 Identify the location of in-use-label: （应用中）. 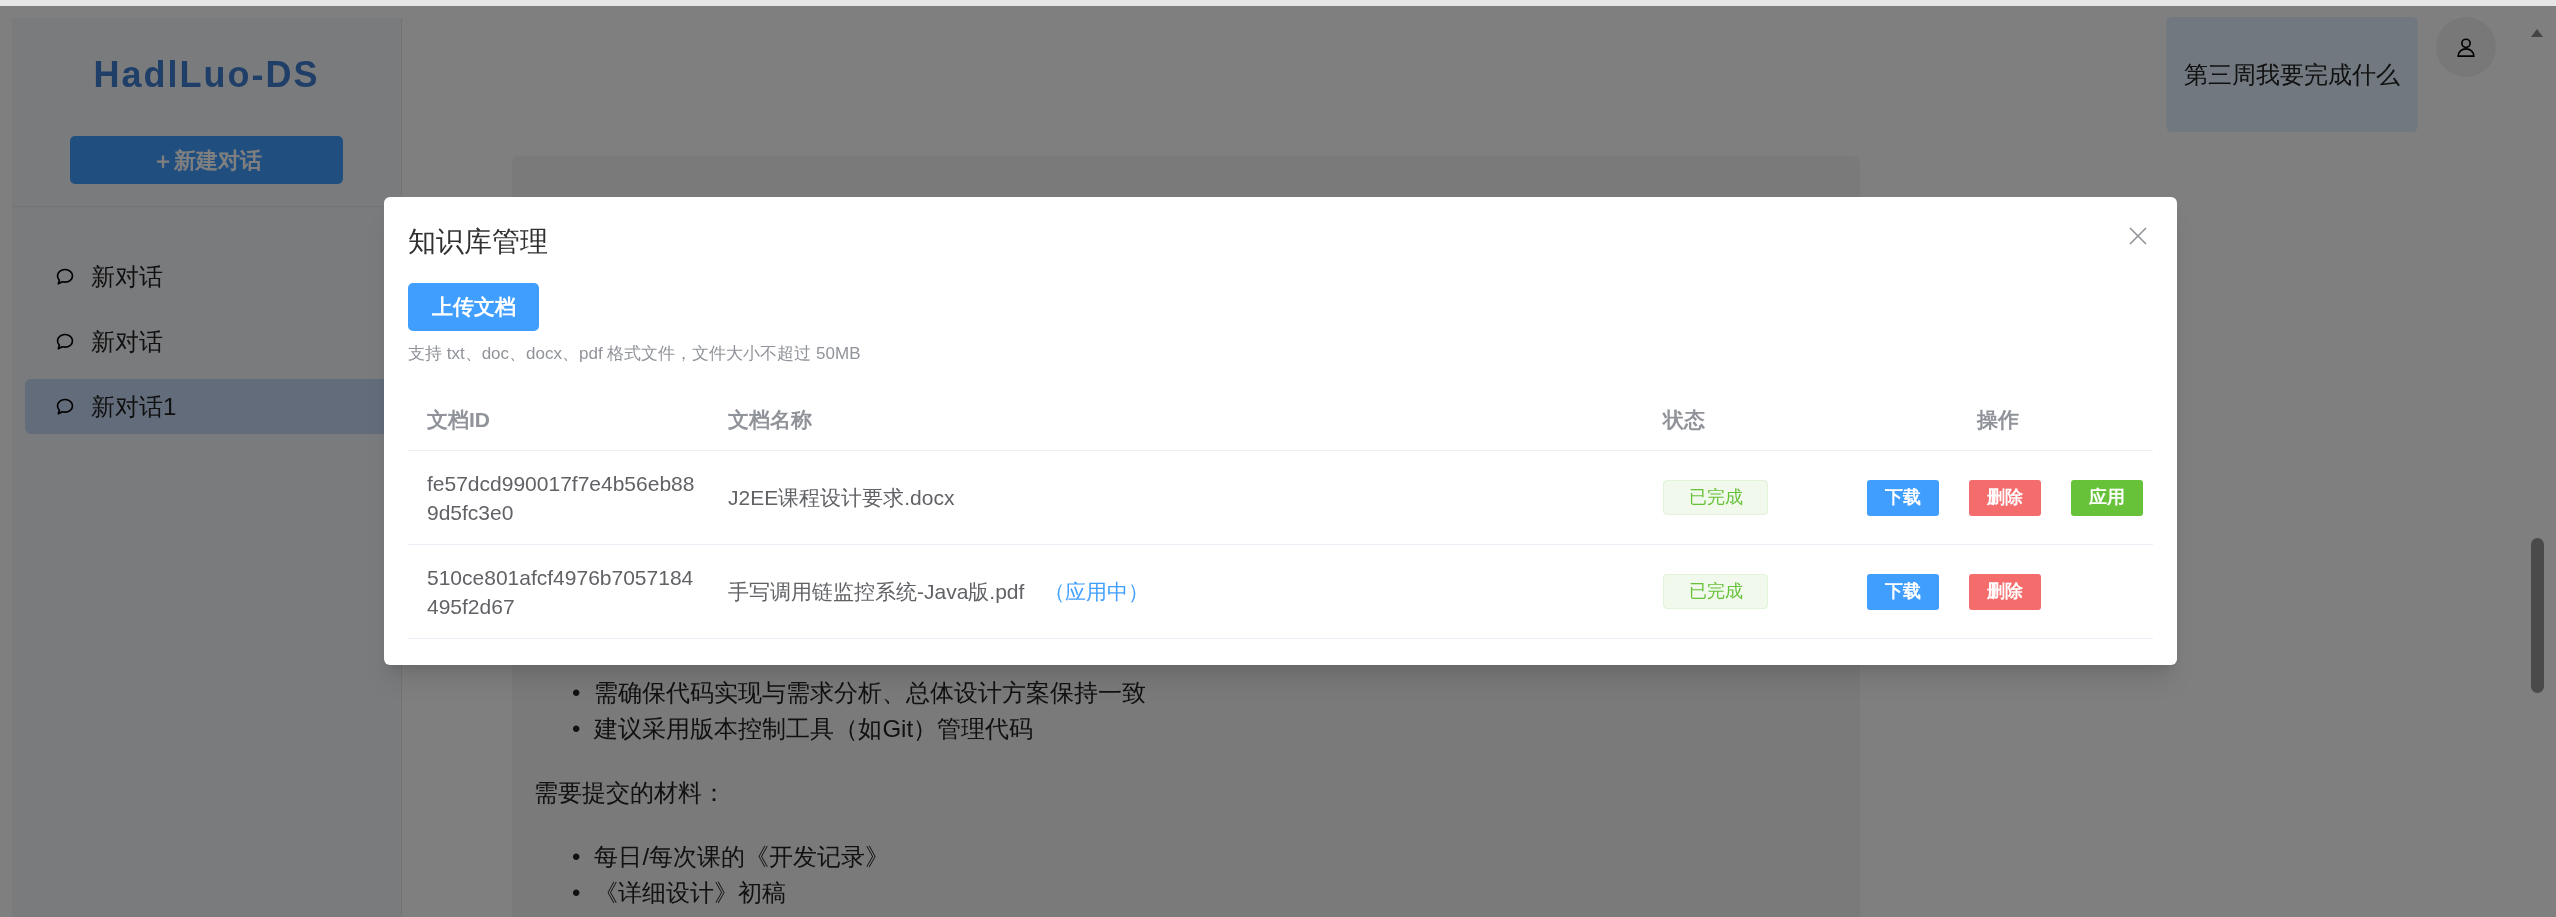
(1097, 591).